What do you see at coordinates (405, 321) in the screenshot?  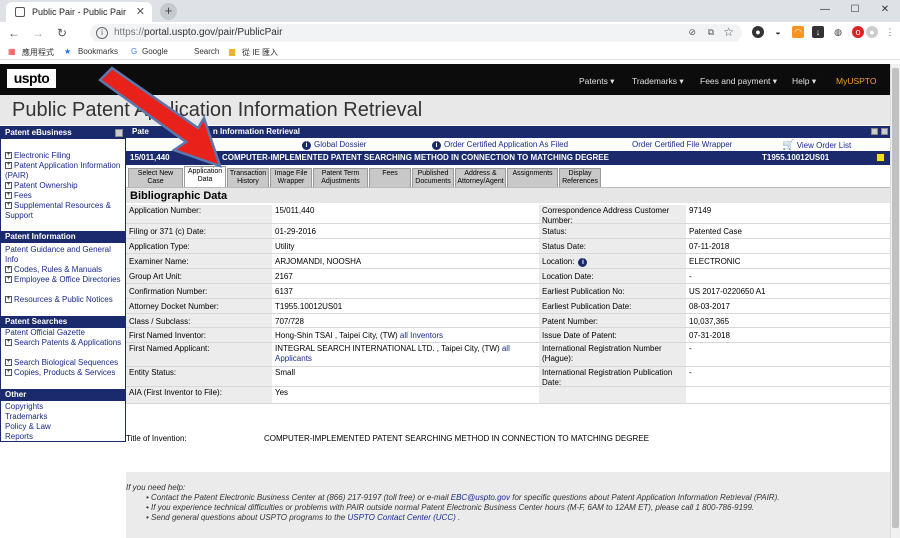 I see `left-value: 707/728` at bounding box center [405, 321].